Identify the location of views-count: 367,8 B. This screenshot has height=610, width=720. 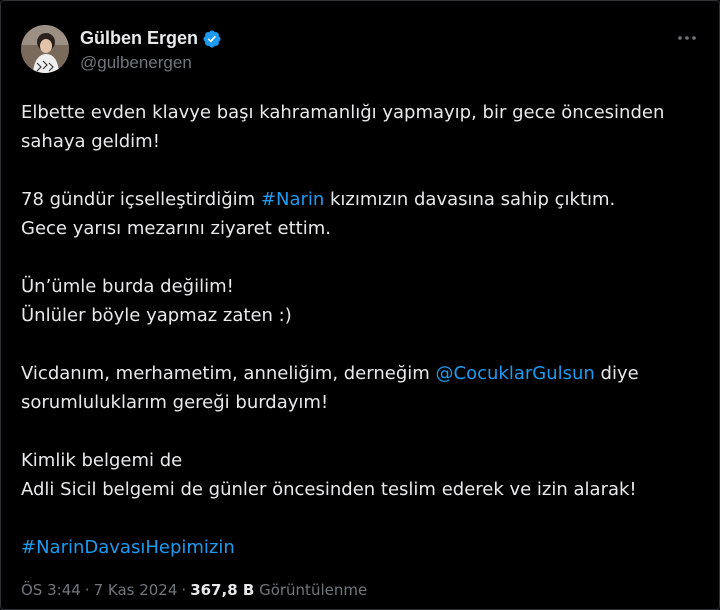
(222, 590).